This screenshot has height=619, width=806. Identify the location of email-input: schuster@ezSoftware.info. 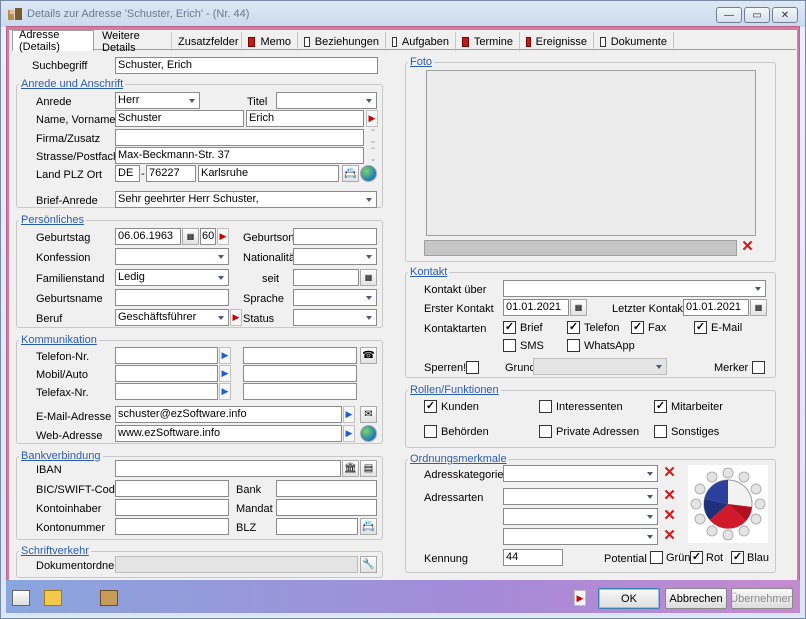
(228, 414).